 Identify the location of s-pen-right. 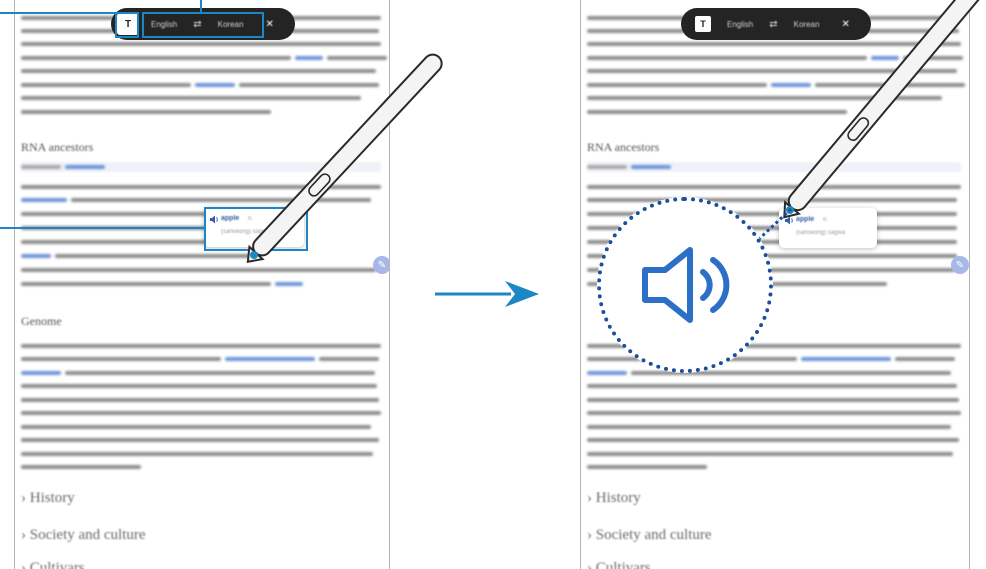
(883, 109).